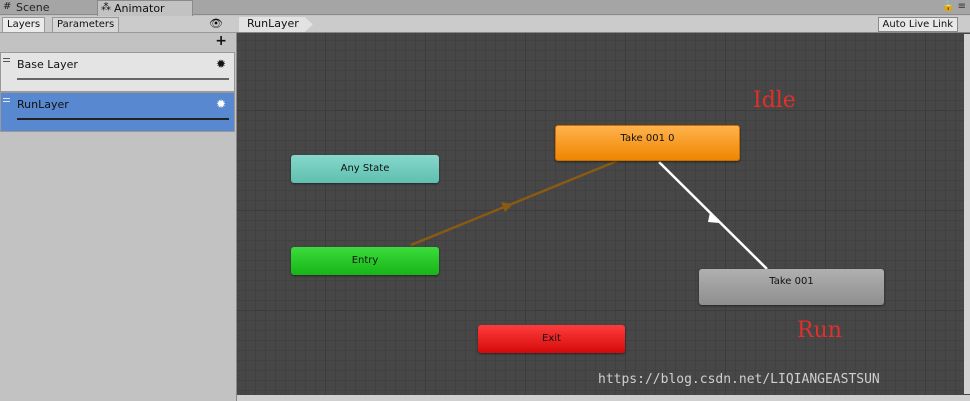 This screenshot has width=970, height=401. Describe the element at coordinates (791, 287) in the screenshot. I see `state-take-001: Take 001` at that location.